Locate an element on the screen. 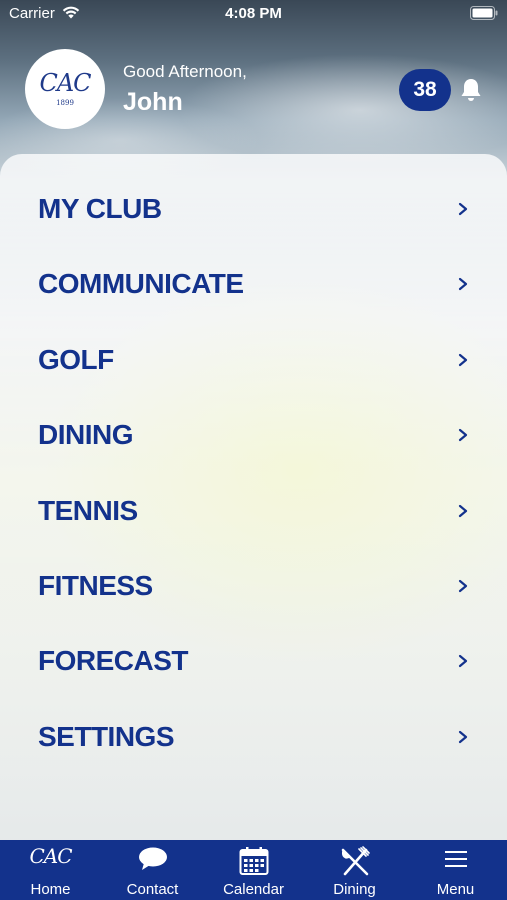  tab-label: Dining is located at coordinates (354, 889).